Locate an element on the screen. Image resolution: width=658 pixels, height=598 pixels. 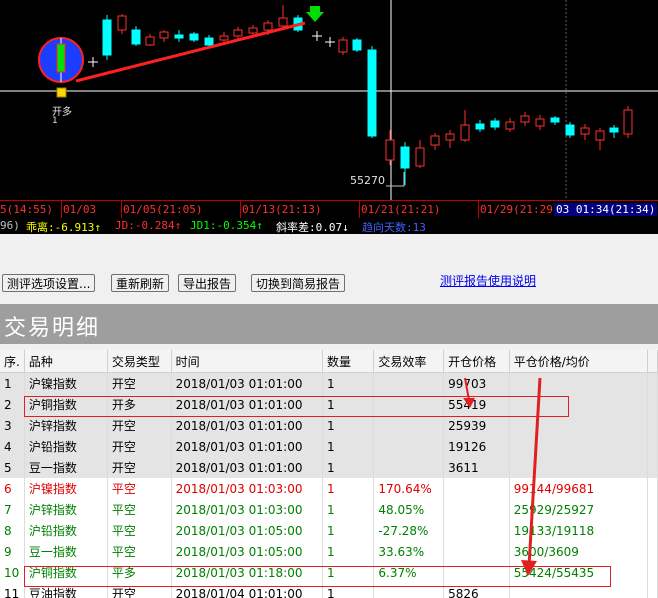
time-label: 5(14:55) is located at coordinates (26, 209).